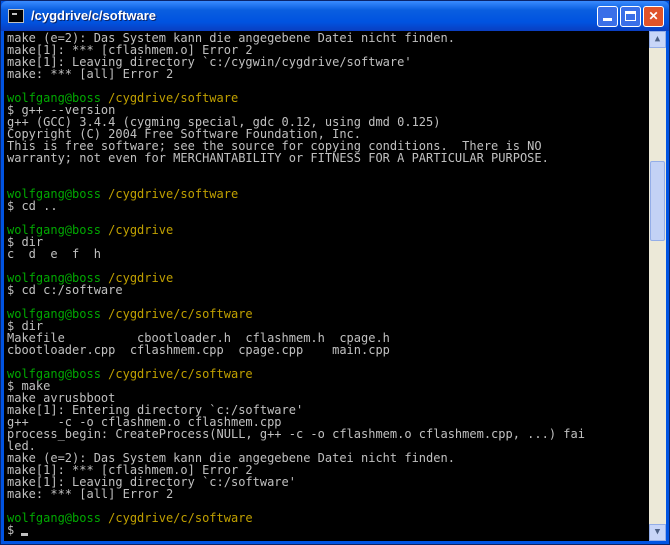 Image resolution: width=670 pixels, height=545 pixels. I want to click on scroll-down-button: ▼, so click(657, 532).